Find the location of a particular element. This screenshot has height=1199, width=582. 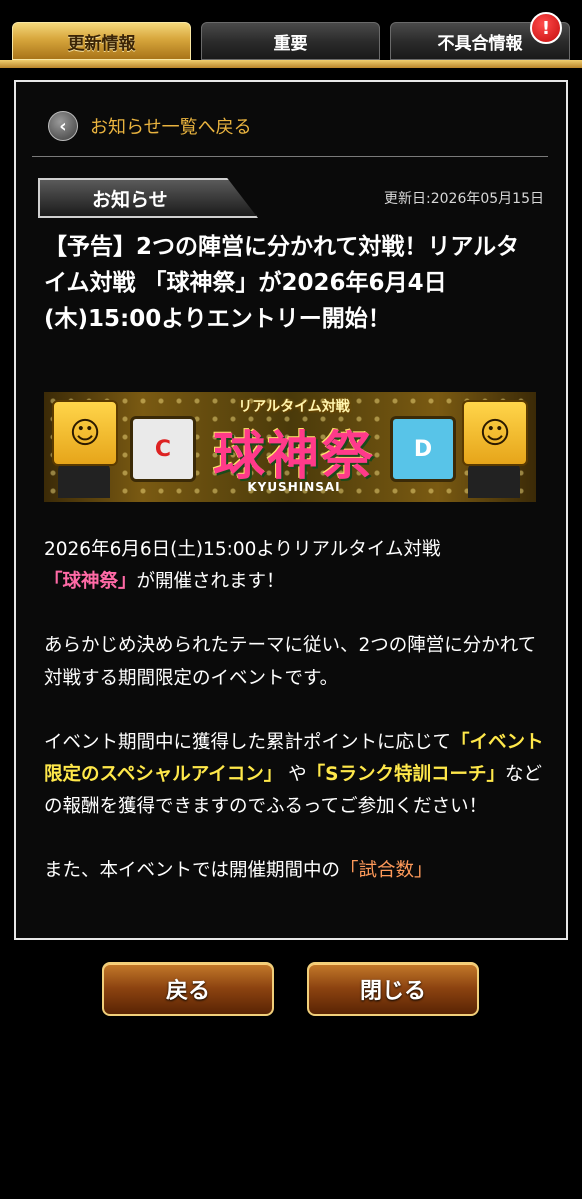

event-banner-image: ☺ C D ☺ リアルタイム対戦 球神祭 KYUSHINSAI is located at coordinates (290, 447).